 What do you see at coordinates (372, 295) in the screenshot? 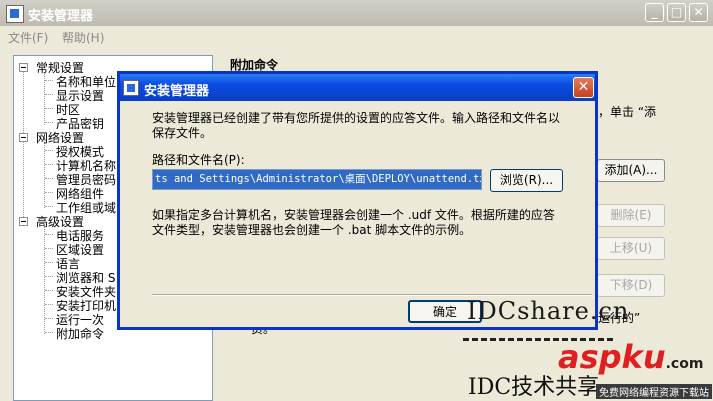
I see `separator` at bounding box center [372, 295].